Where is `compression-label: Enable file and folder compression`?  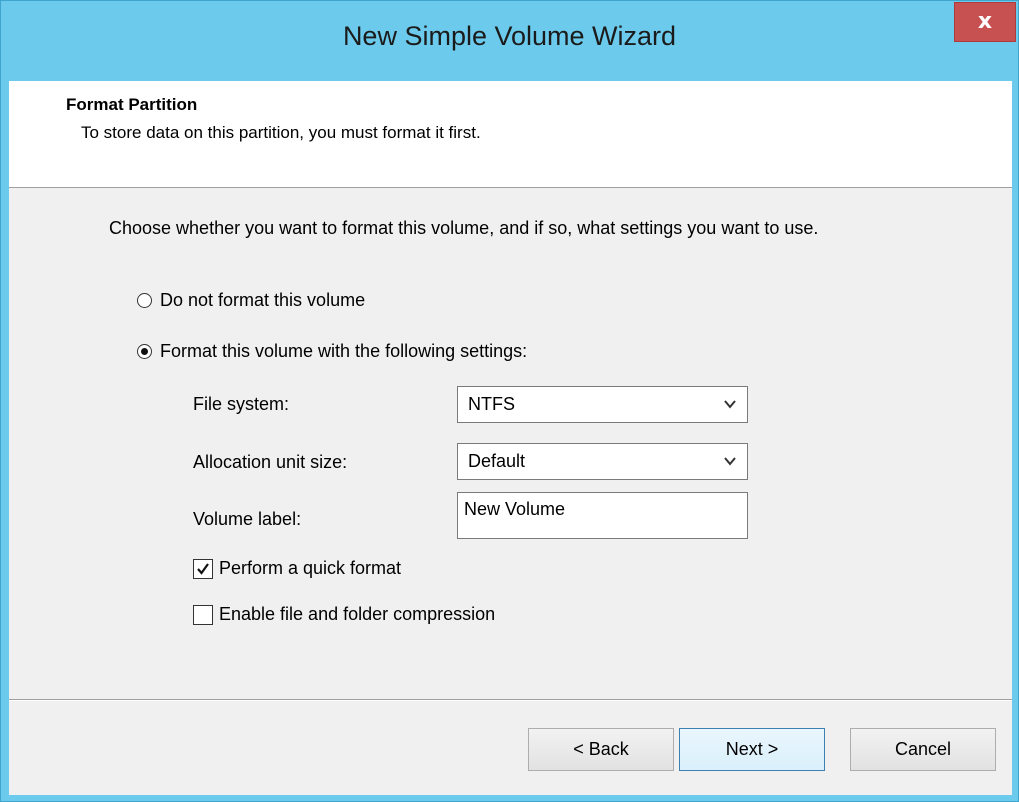
compression-label: Enable file and folder compression is located at coordinates (357, 614).